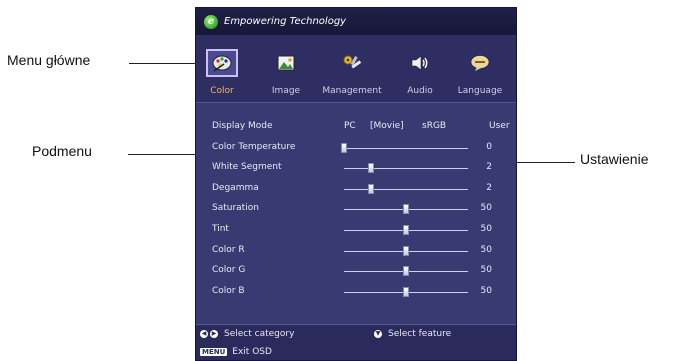 This screenshot has height=361, width=680. What do you see at coordinates (247, 167) in the screenshot?
I see `slider-label: White Segment` at bounding box center [247, 167].